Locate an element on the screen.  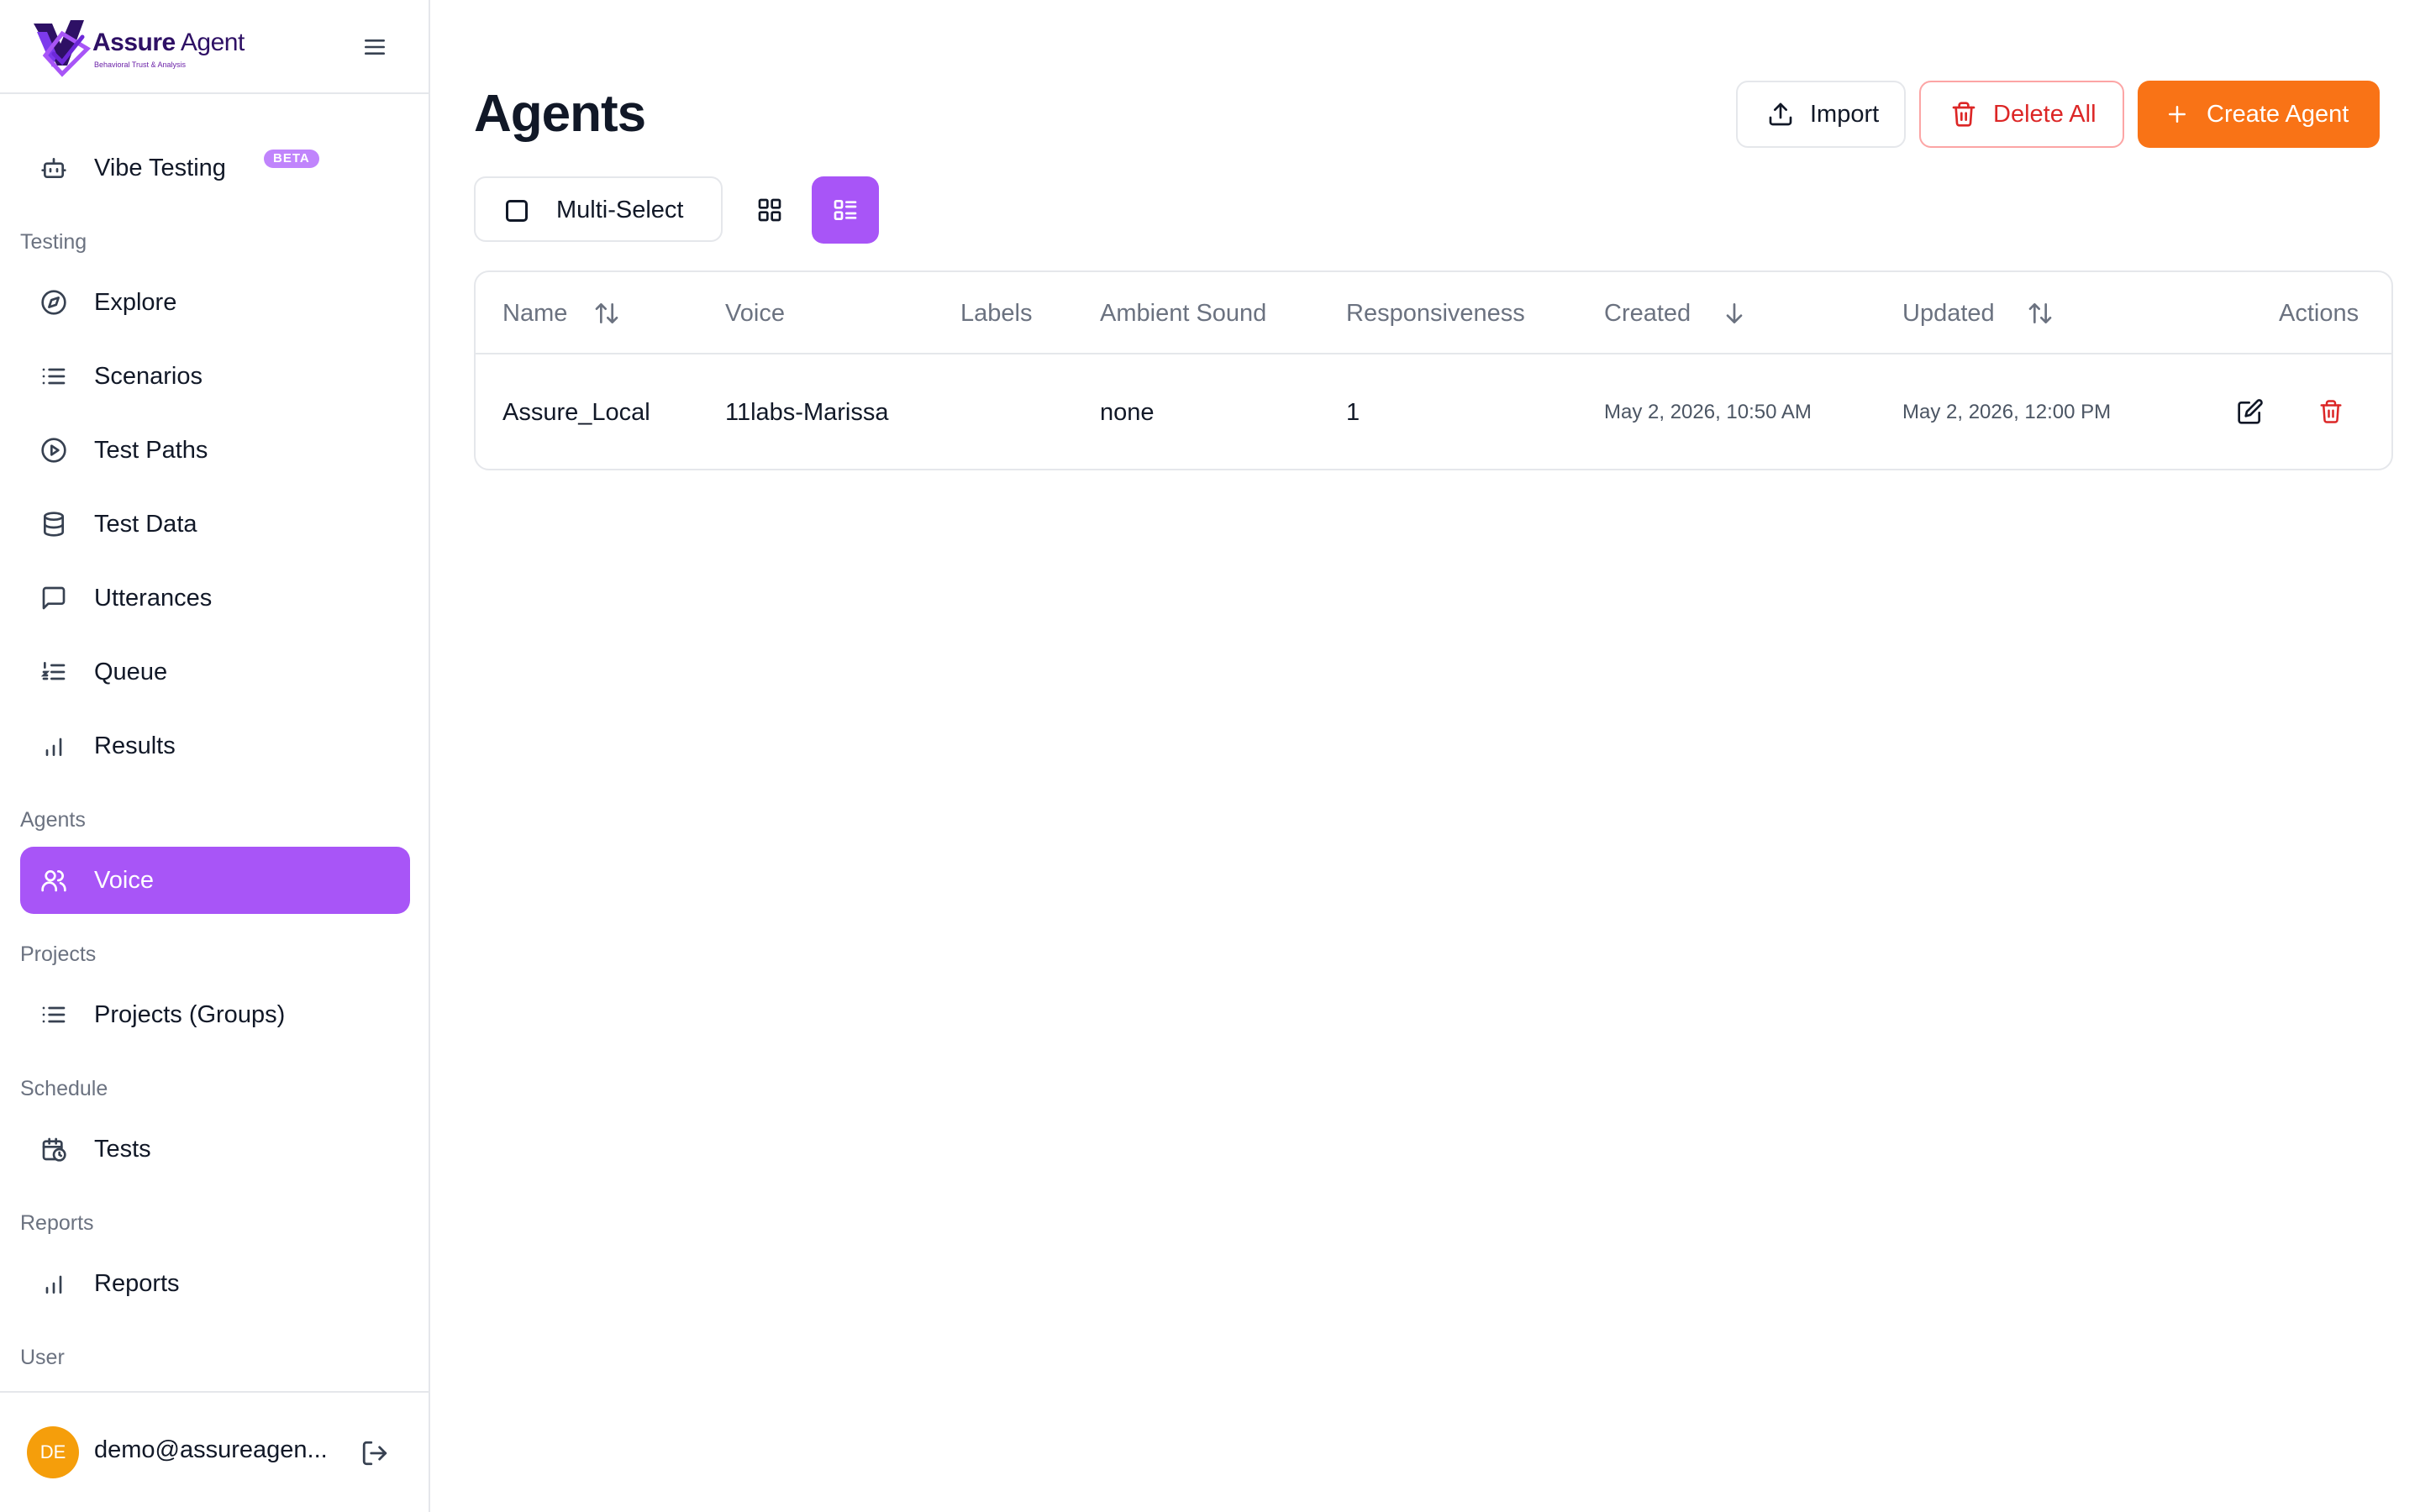
grid-view-button is located at coordinates (769, 210).